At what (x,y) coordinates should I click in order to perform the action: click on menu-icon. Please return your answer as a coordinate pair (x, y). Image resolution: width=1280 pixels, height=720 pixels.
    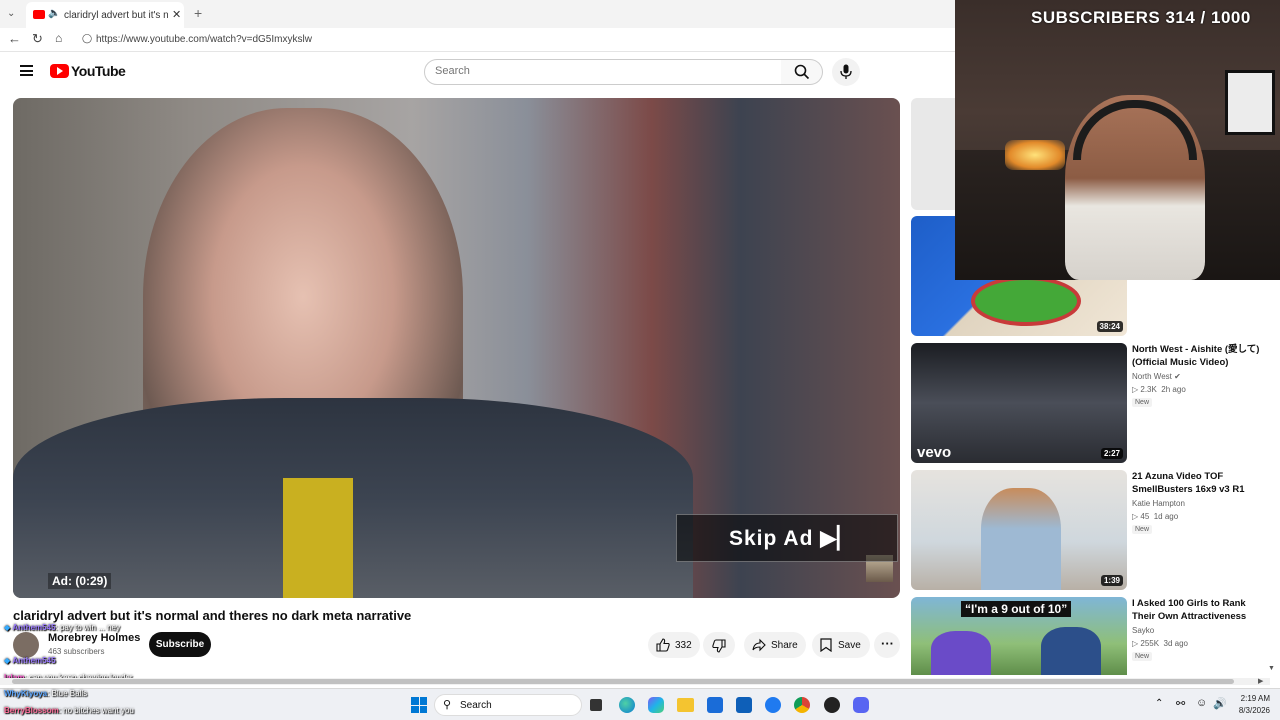
    Looking at the image, I should click on (26, 70).